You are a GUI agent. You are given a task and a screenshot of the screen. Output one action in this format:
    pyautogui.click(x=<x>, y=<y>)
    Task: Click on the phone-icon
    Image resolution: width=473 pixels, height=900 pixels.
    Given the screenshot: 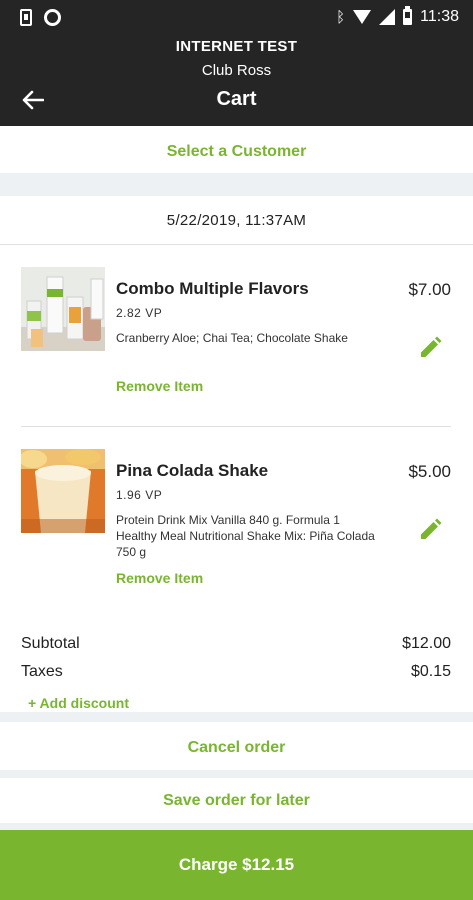 What is the action you would take?
    pyautogui.click(x=26, y=17)
    